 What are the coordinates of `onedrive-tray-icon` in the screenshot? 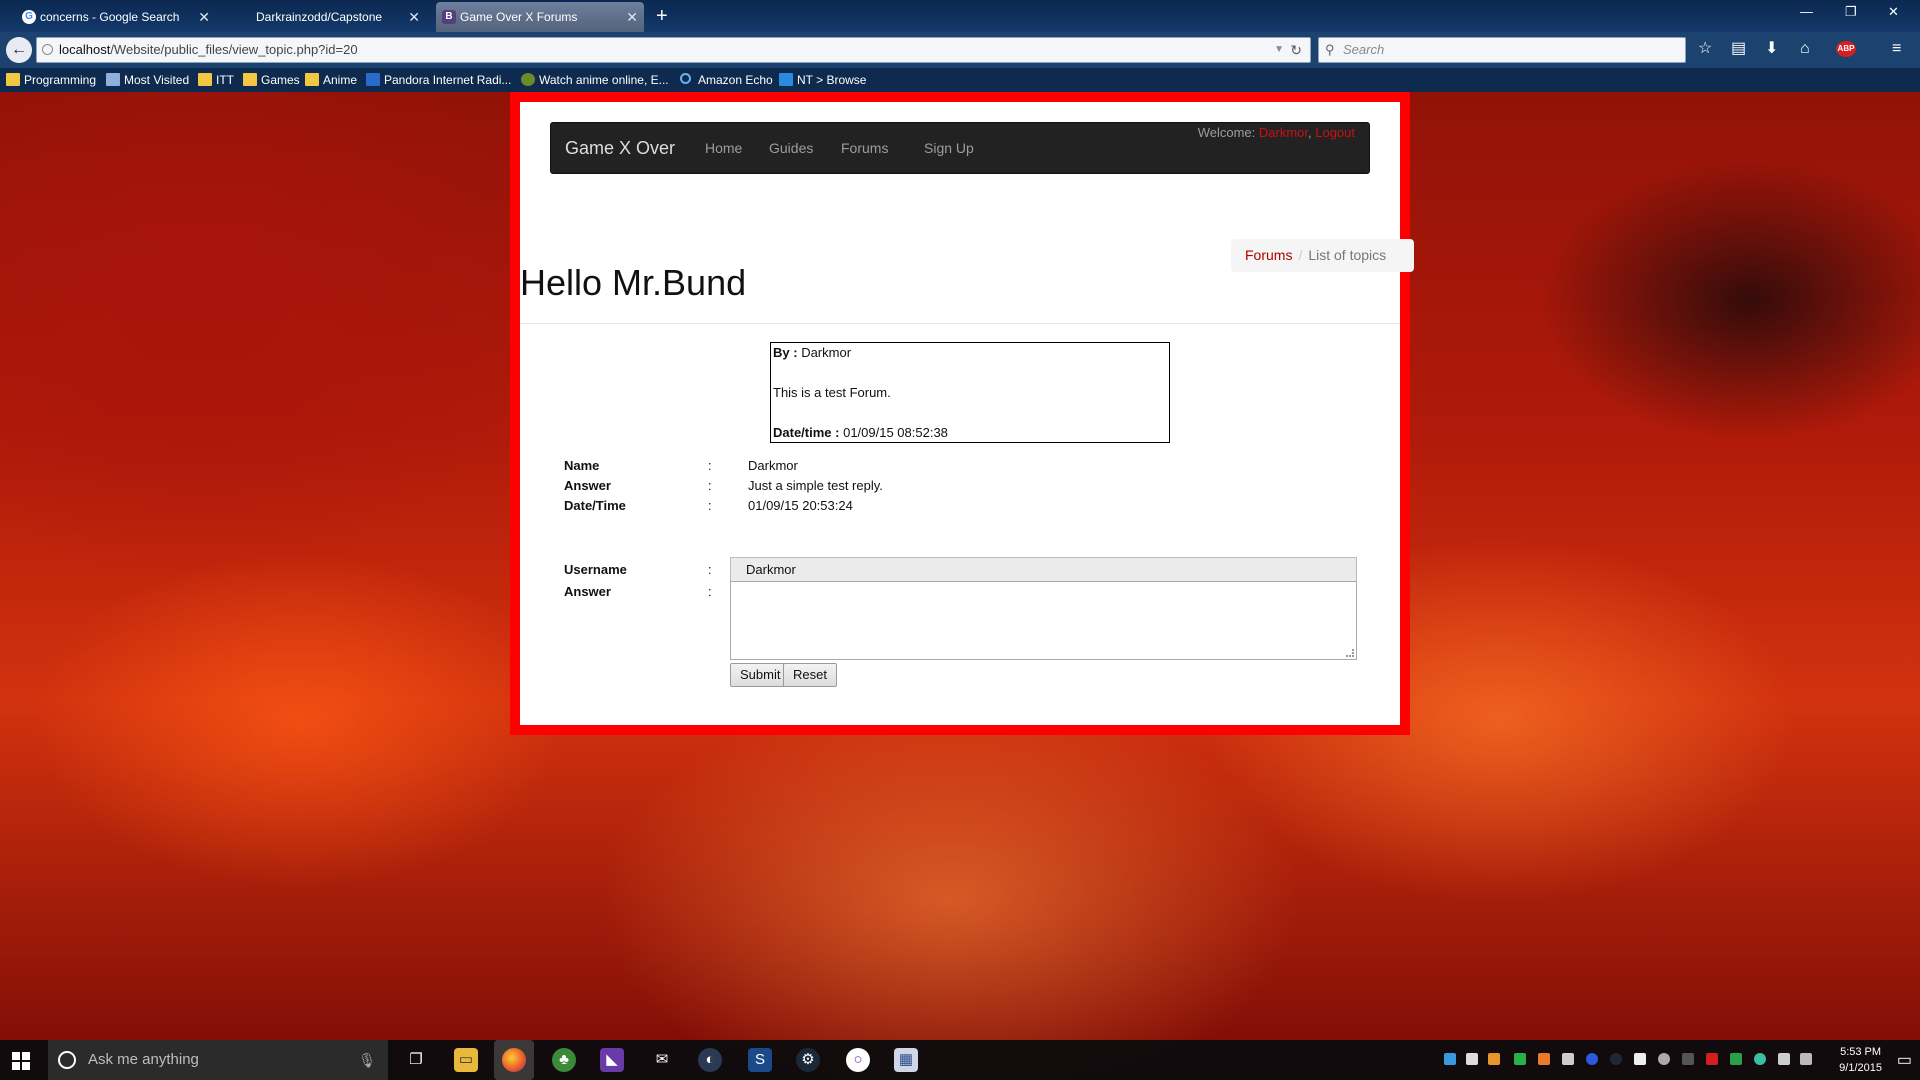 It's located at (1472, 1059).